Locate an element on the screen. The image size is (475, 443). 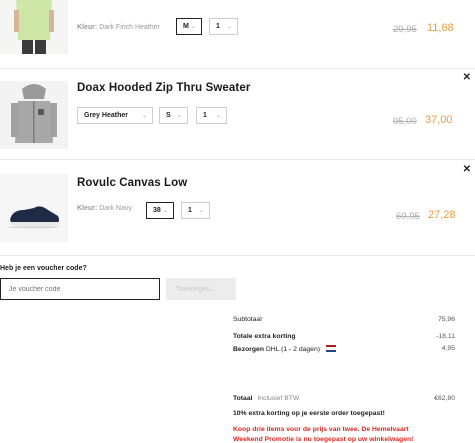
shipping-row: Bezorgen DHL (1 - 2 dagen) is located at coordinates (284, 349).